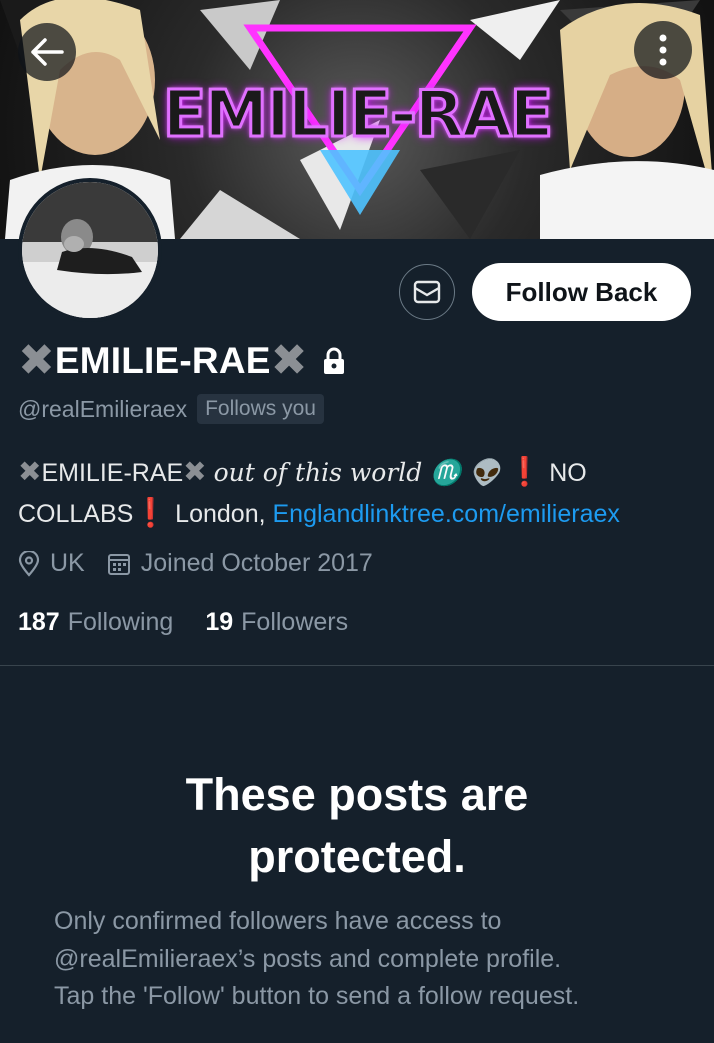 This screenshot has height=1043, width=714. What do you see at coordinates (333, 360) in the screenshot?
I see `lock-icon` at bounding box center [333, 360].